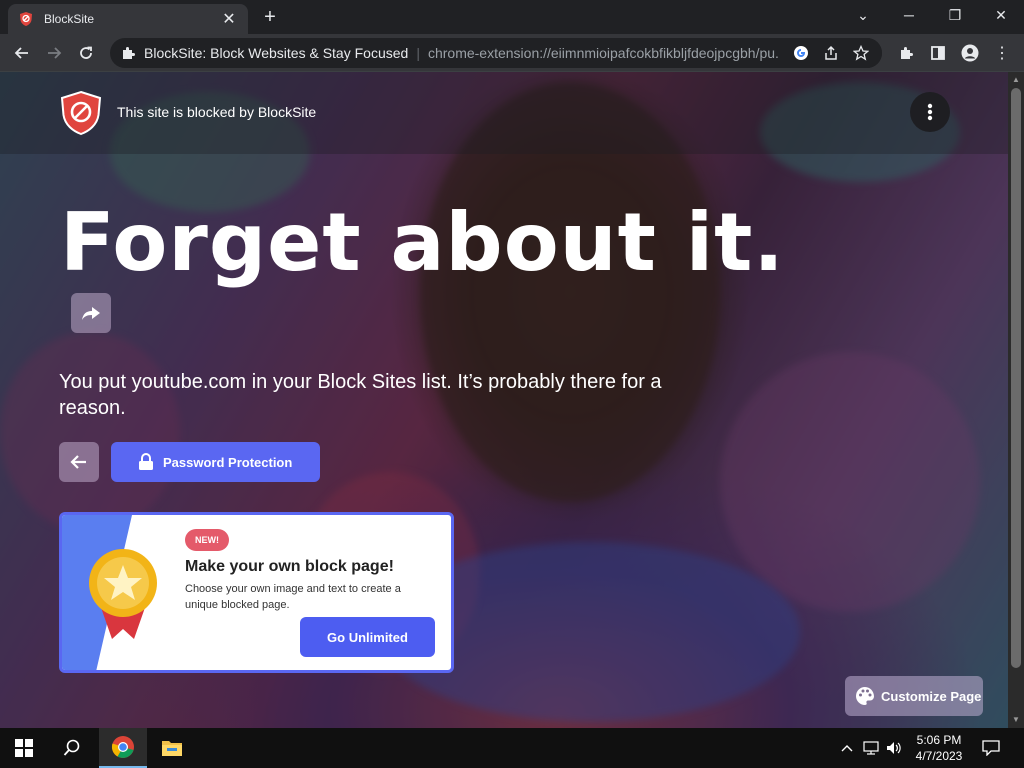 This screenshot has width=1024, height=768. I want to click on scroll-up-arrow-icon: ▲, so click(1016, 80).